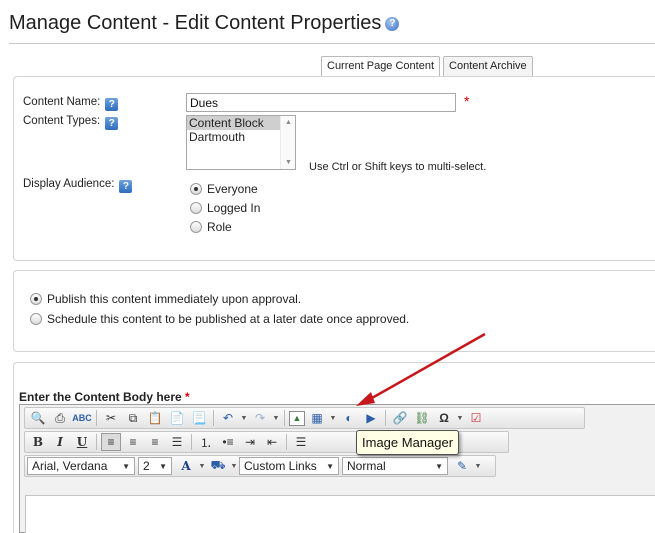 Image resolution: width=655 pixels, height=533 pixels. Describe the element at coordinates (421, 369) in the screenshot. I see `annotation-arrow` at that location.